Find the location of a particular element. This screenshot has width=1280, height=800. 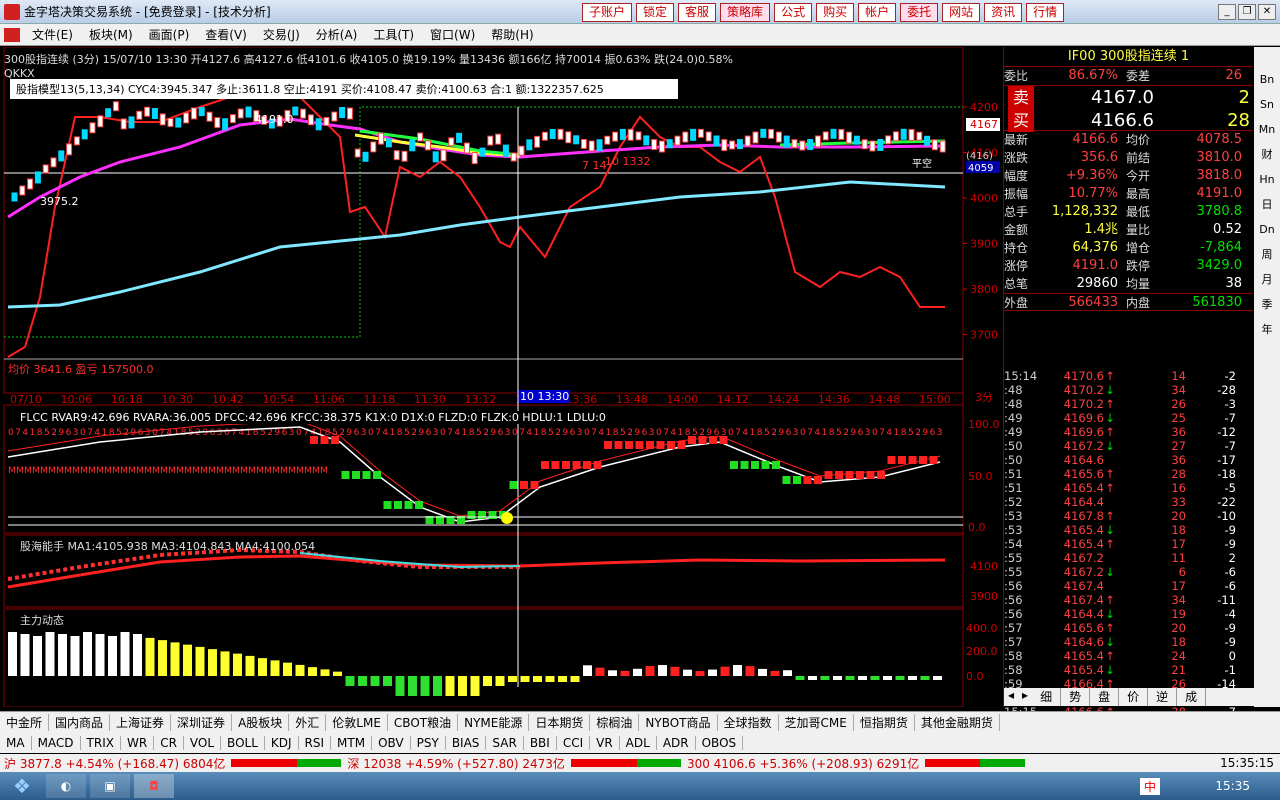

market-tab-3: 深圳证券 is located at coordinates (202, 722).